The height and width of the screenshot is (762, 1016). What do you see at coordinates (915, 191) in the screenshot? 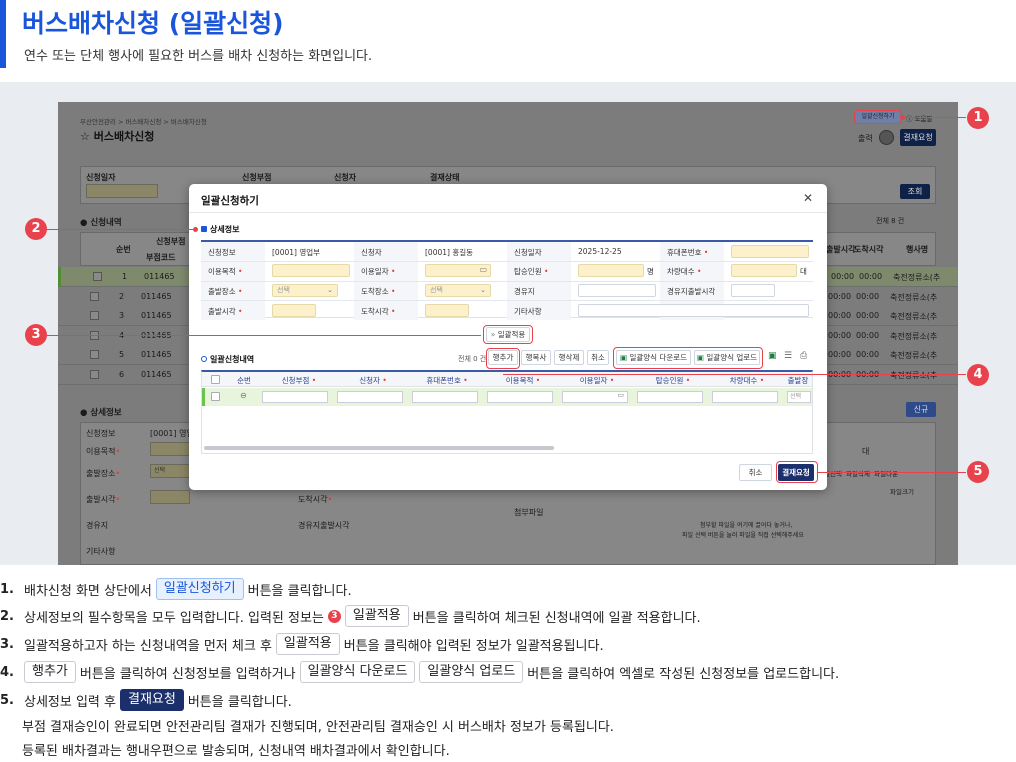
I see `bg-search-button: 조회` at bounding box center [915, 191].